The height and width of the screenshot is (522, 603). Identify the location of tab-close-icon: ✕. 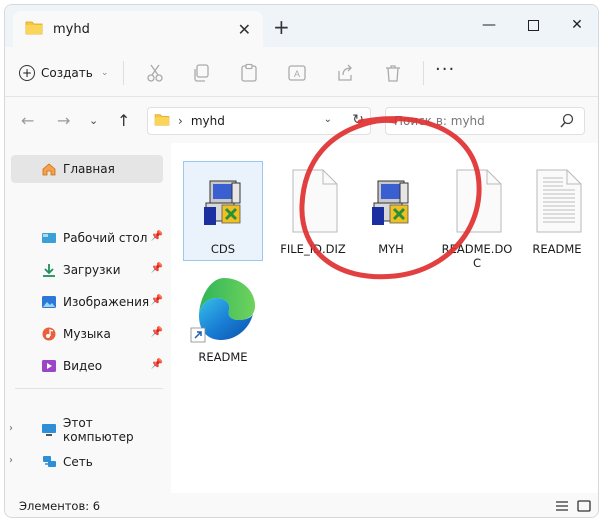
(244, 29).